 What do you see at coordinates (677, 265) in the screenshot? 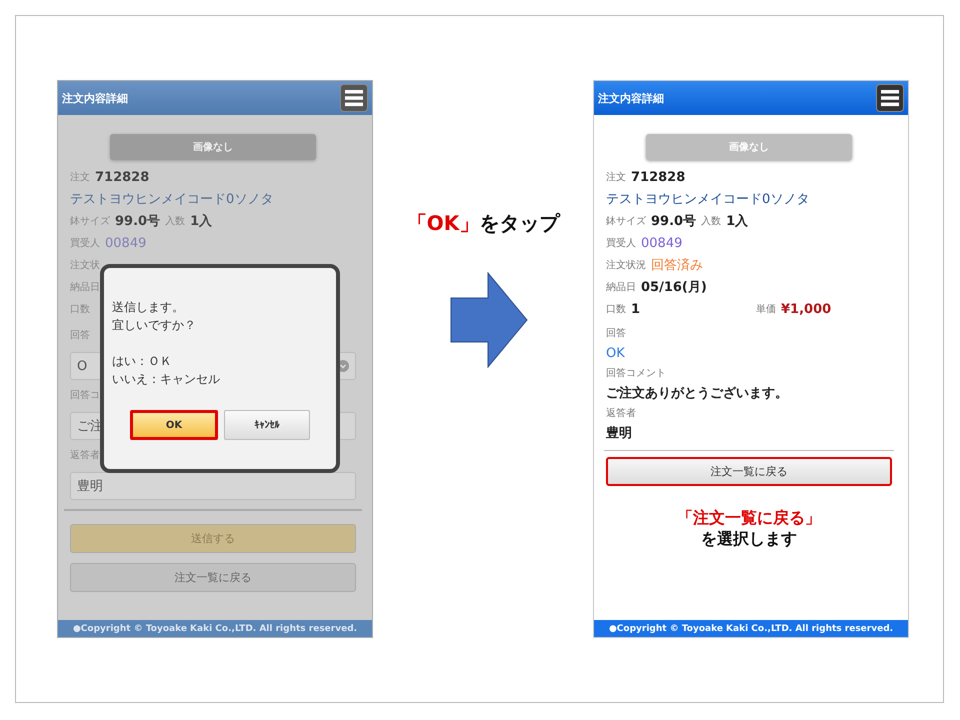
I see `field-value: 回答済み` at bounding box center [677, 265].